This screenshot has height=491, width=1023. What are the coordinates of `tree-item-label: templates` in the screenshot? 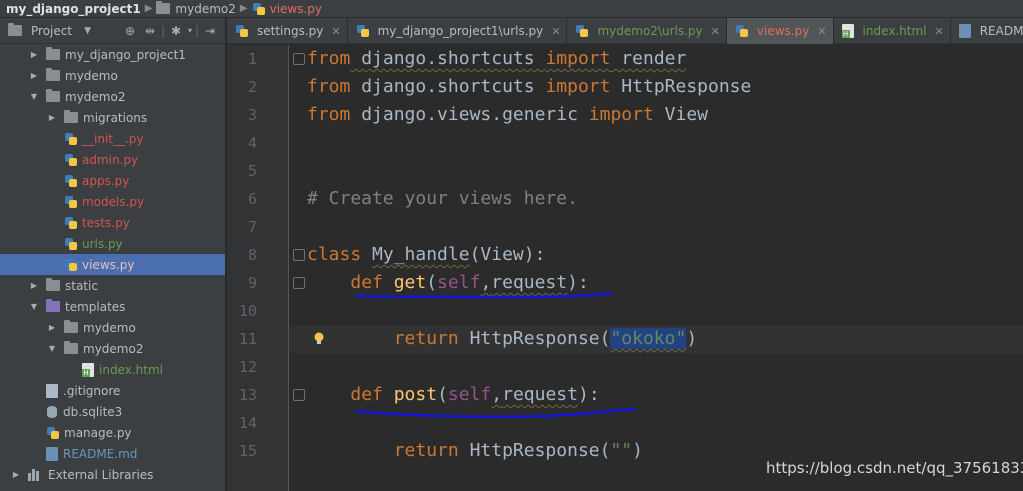 It's located at (95, 306).